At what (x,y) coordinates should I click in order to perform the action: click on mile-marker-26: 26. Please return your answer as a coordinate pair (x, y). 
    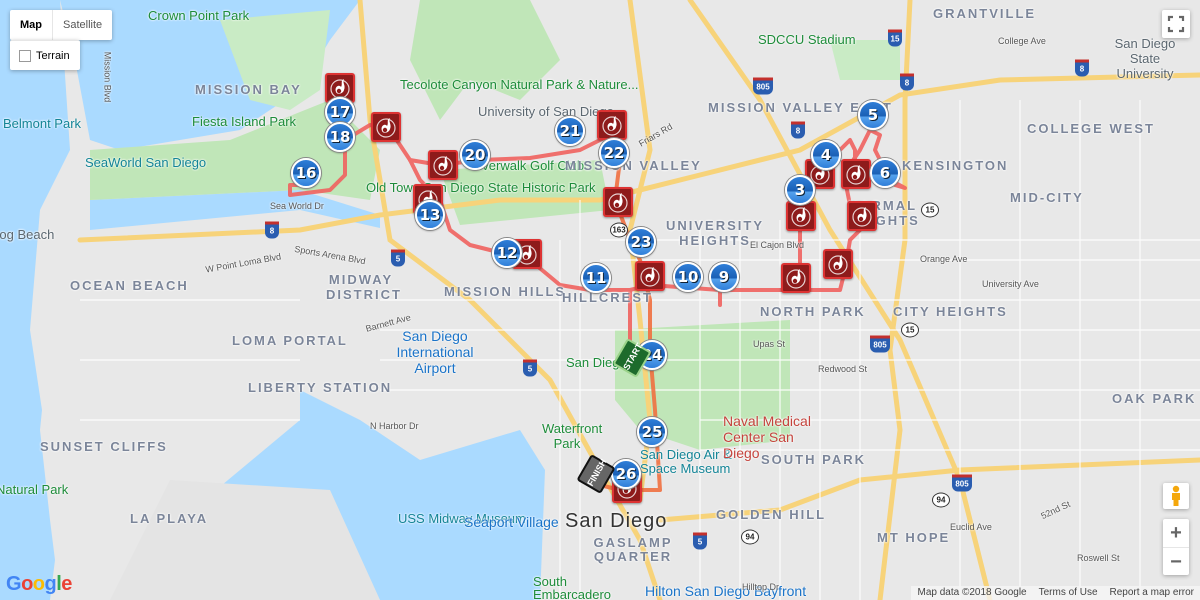
    Looking at the image, I should click on (626, 474).